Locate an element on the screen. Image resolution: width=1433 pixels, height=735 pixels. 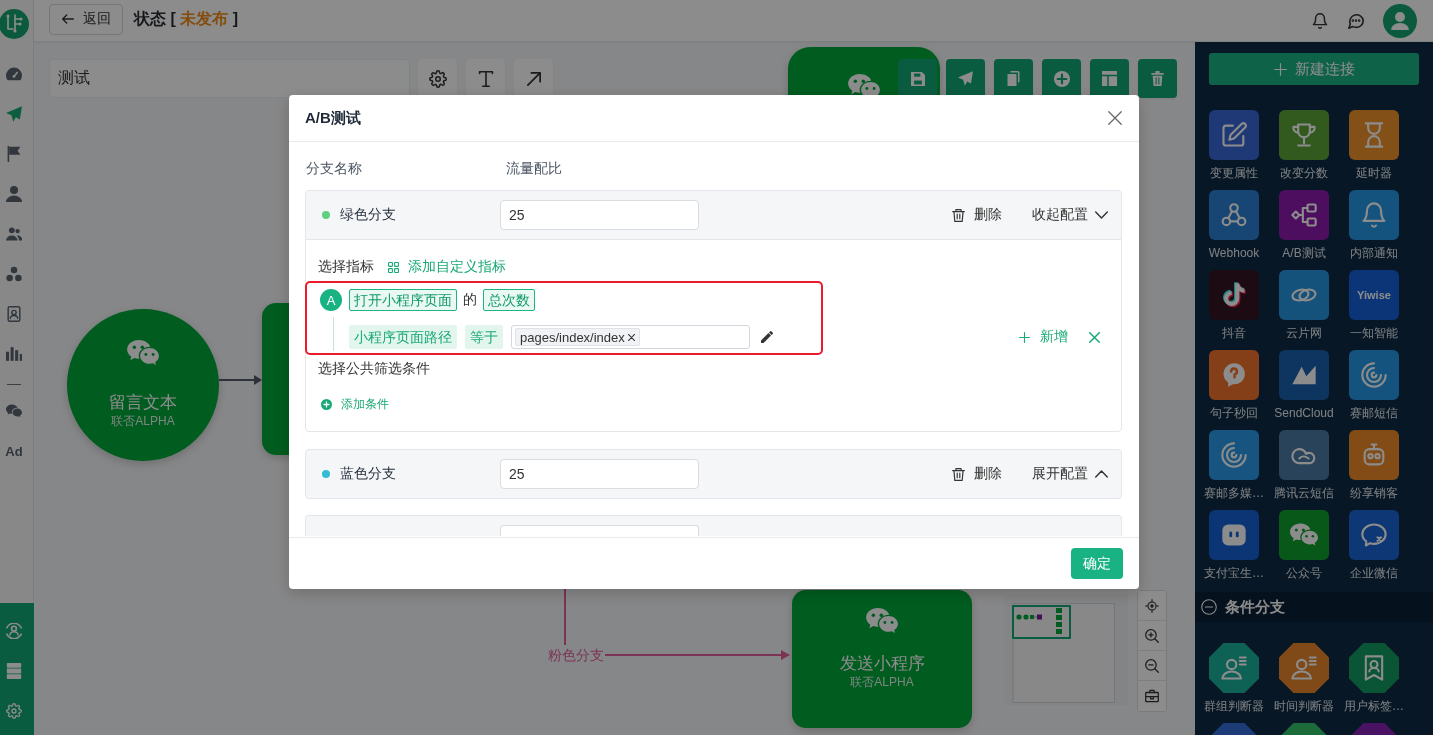
grid-icon is located at coordinates (393, 267).